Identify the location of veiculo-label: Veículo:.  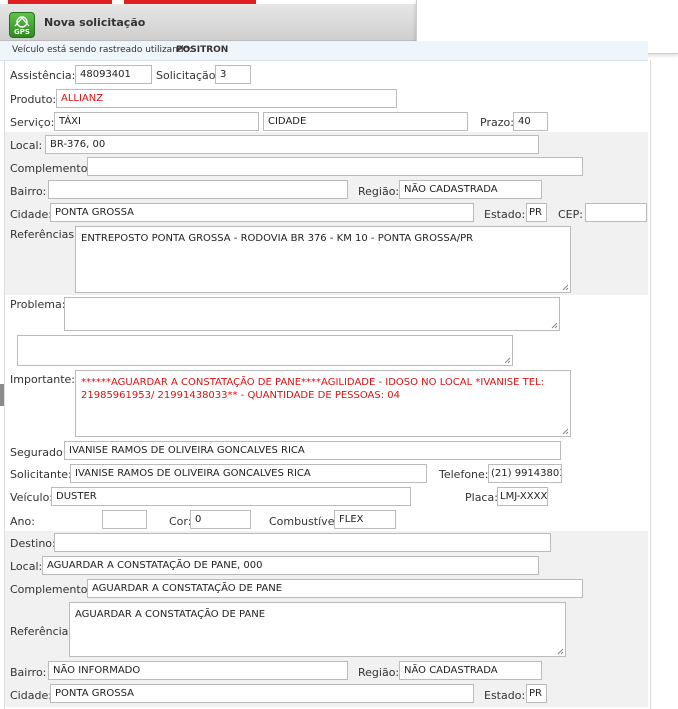
(32, 497).